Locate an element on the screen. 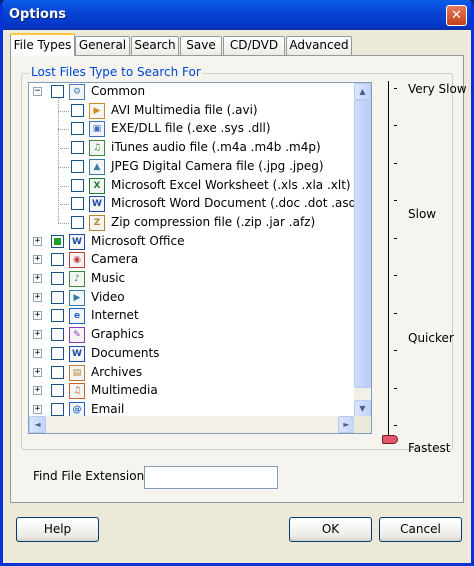  common-icon: ⚙ is located at coordinates (77, 92).